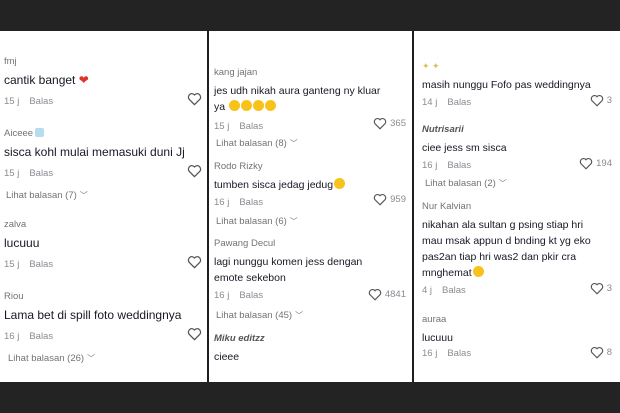 The image size is (620, 413). I want to click on comment-username: Miku editzz, so click(239, 338).